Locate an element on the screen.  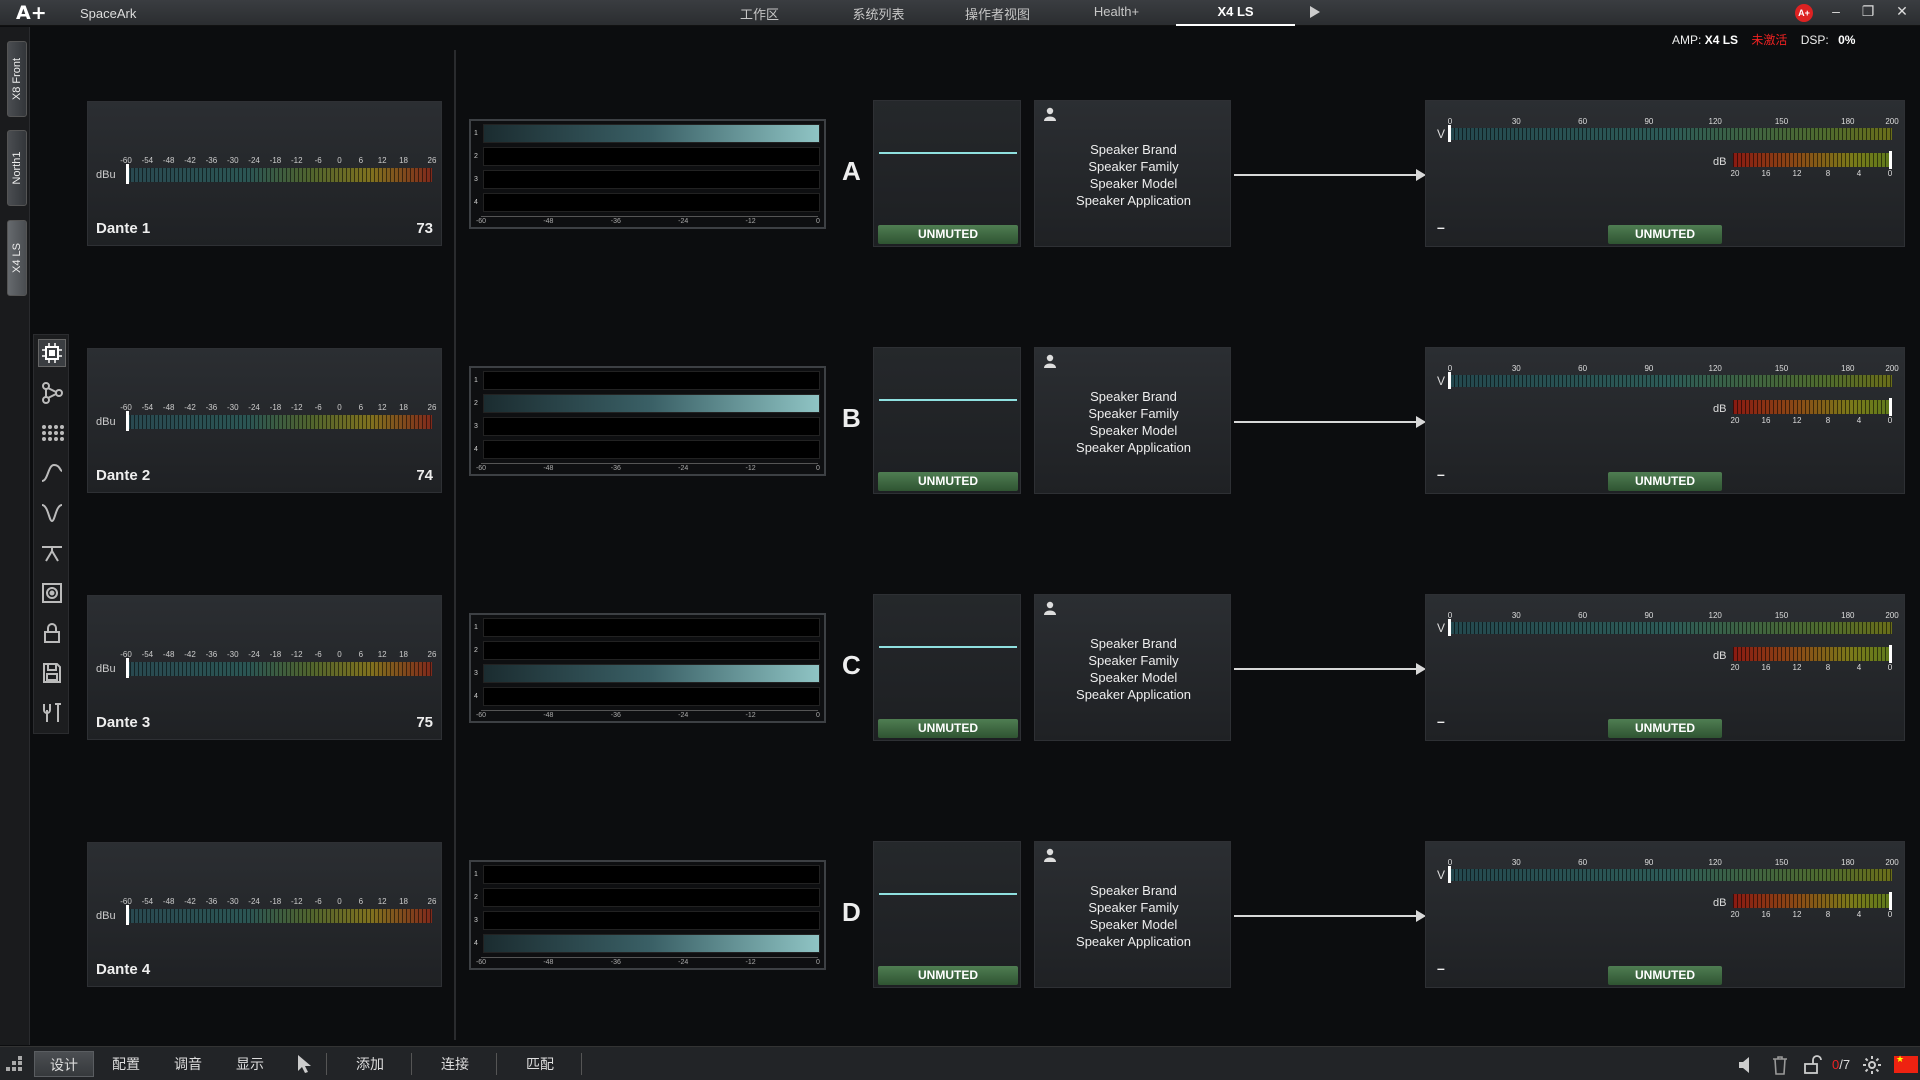
add-button: 添加 is located at coordinates (370, 1064).